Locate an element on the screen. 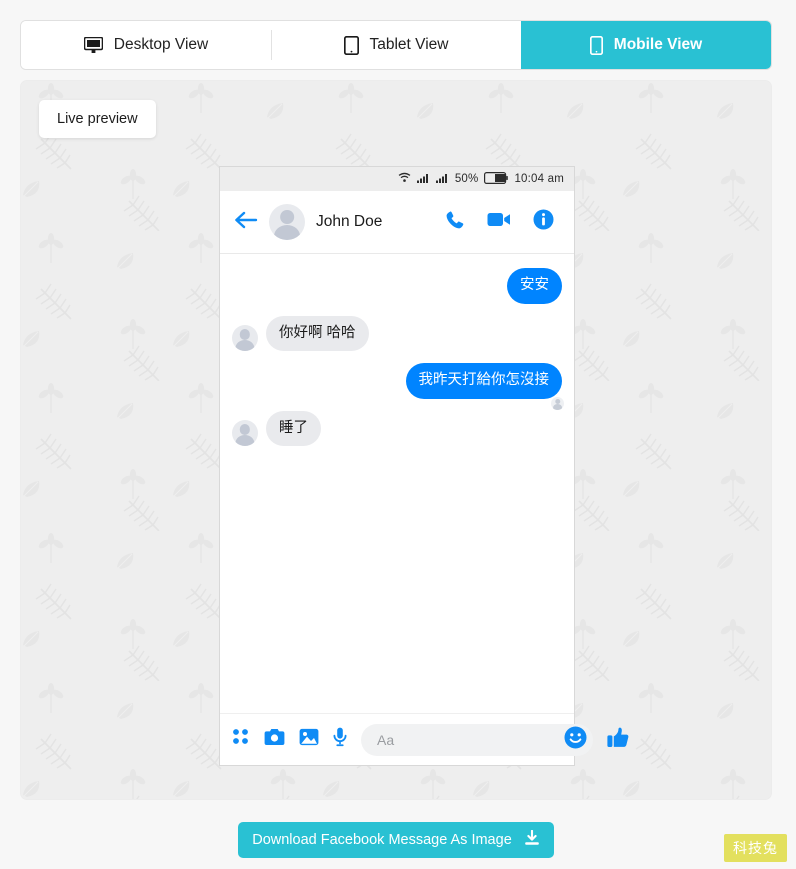 The height and width of the screenshot is (869, 796). mobile-phone-icon is located at coordinates (596, 45).